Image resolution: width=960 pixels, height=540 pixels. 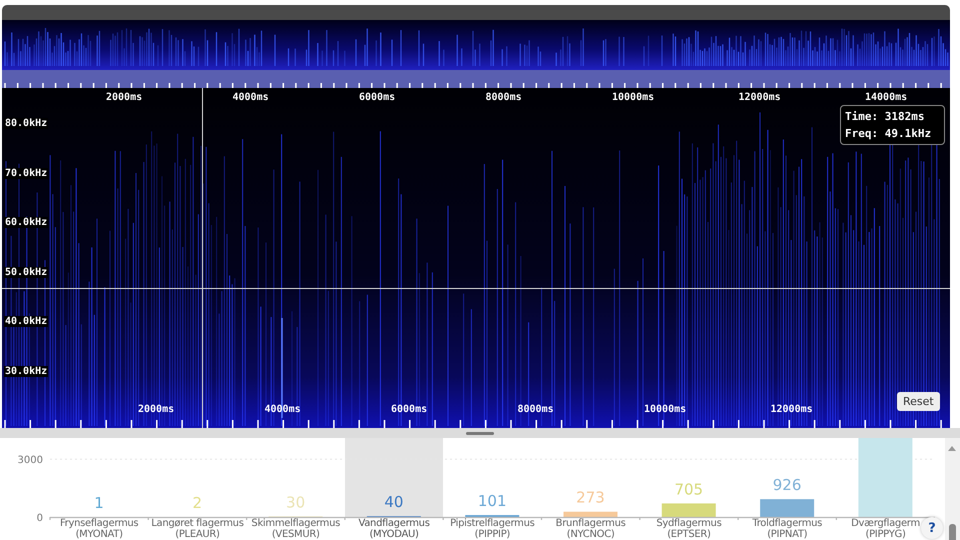 What do you see at coordinates (885, 529) in the screenshot?
I see `category-label: Dværgflagerm (PIPPYG)` at bounding box center [885, 529].